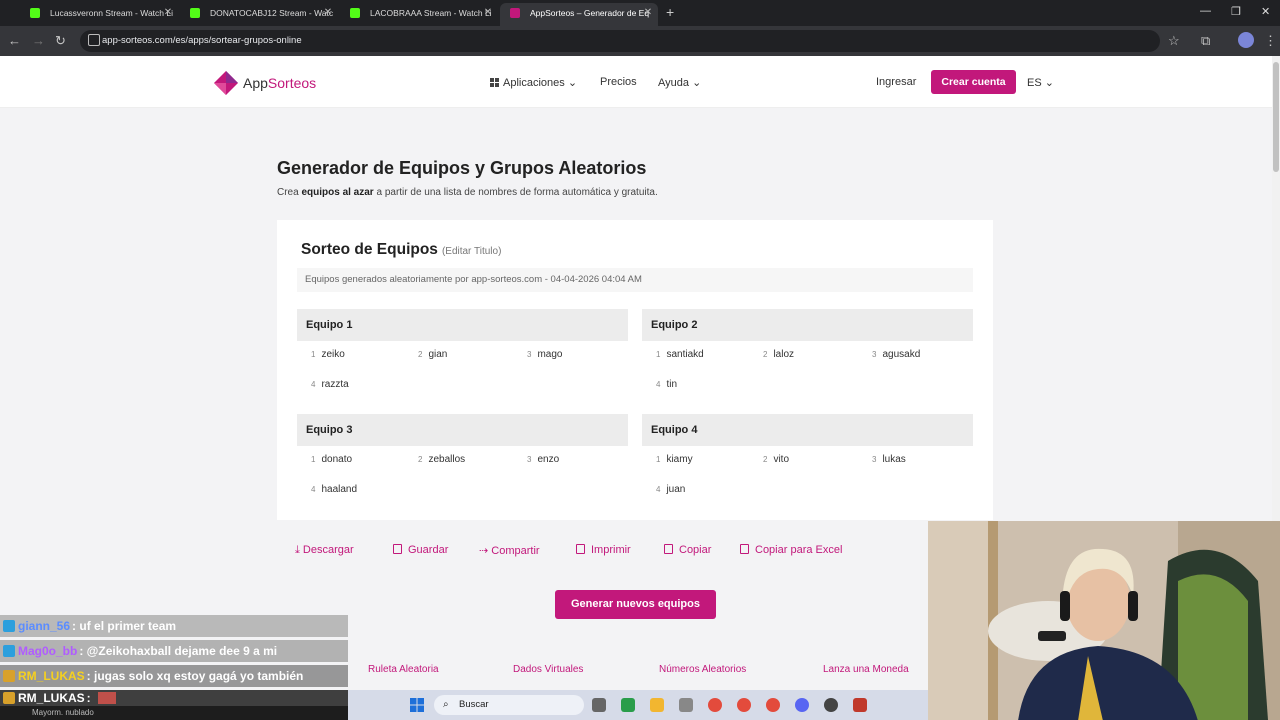 Image resolution: width=1280 pixels, height=720 pixels. Describe the element at coordinates (403, 669) in the screenshot. I see `footer-link-roulette: Ruleta Aleatoria` at that location.